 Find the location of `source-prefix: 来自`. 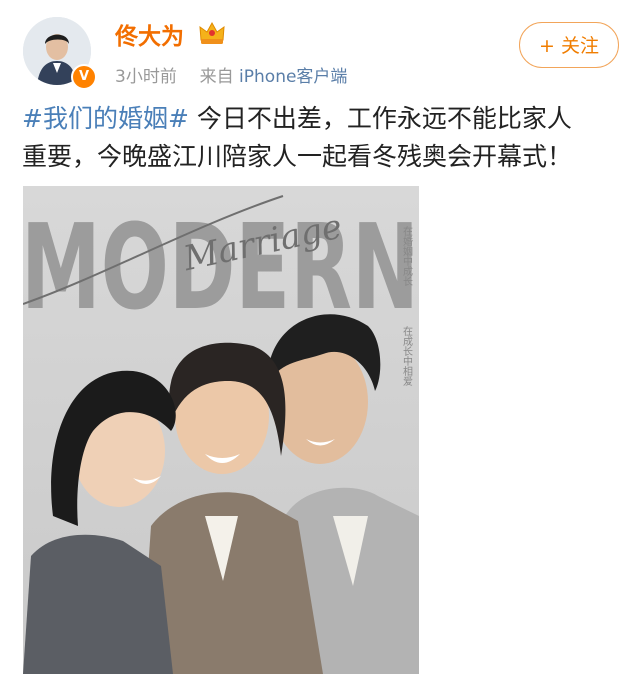

source-prefix: 来自 is located at coordinates (216, 77).